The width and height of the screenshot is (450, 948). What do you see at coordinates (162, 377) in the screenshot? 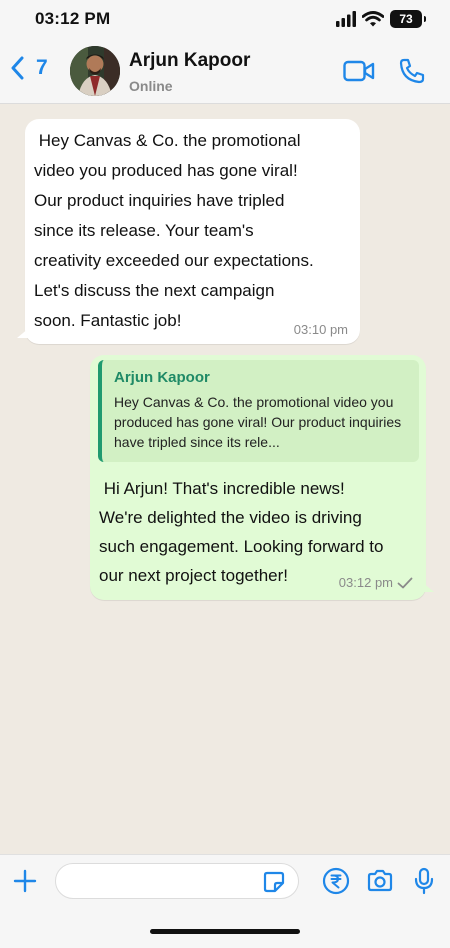
I see `quoted-author: Arjun Kapoor` at bounding box center [162, 377].